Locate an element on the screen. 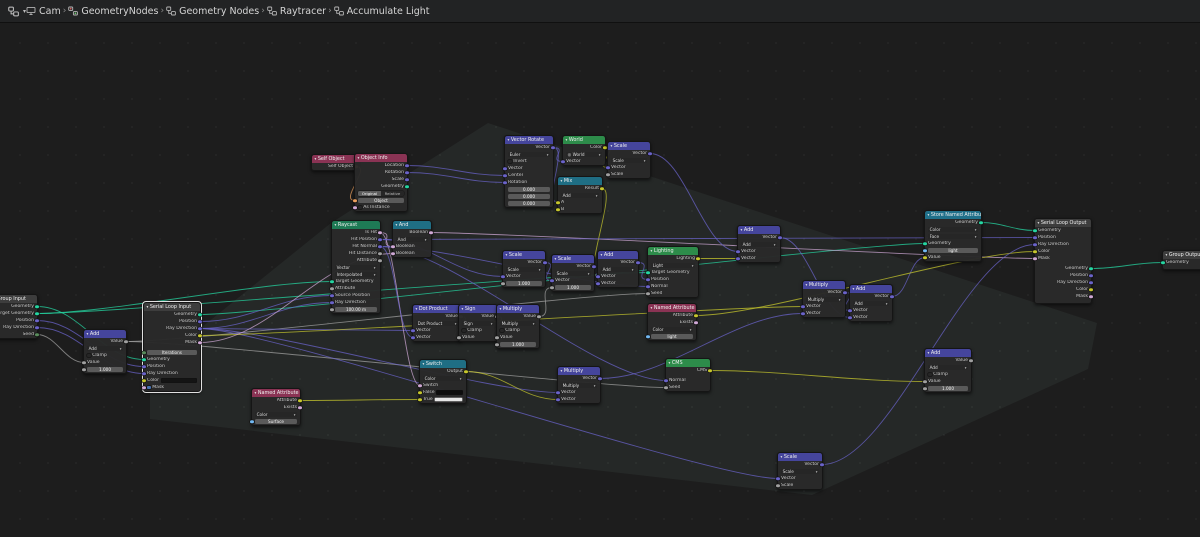  node-muV: ▾ Multiply Vector Multiply ▾ Vector Vector is located at coordinates (579, 385).